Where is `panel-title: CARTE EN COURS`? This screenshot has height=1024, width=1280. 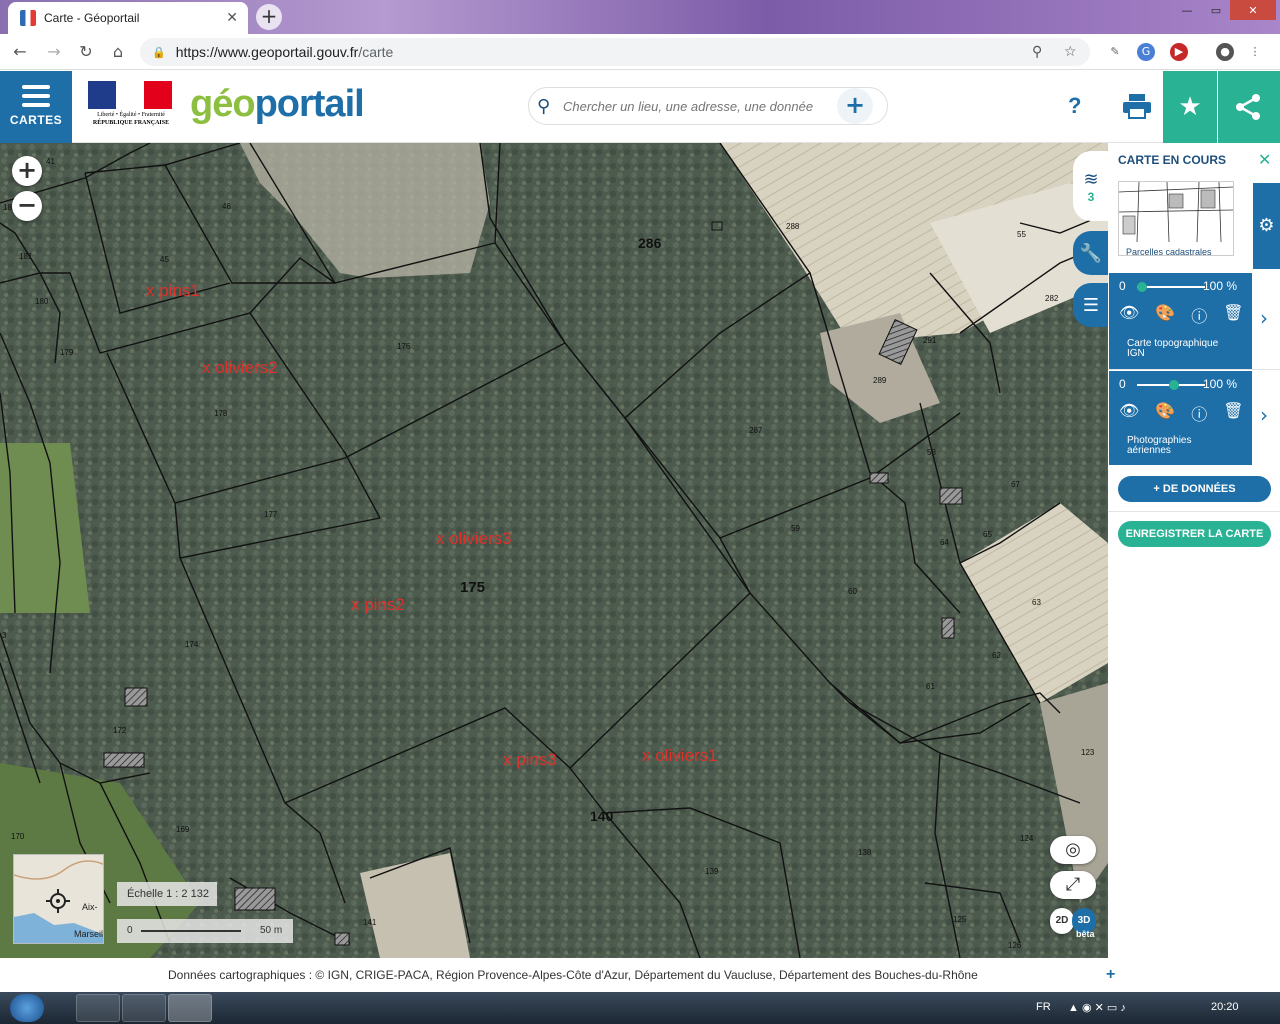 panel-title: CARTE EN COURS is located at coordinates (1172, 160).